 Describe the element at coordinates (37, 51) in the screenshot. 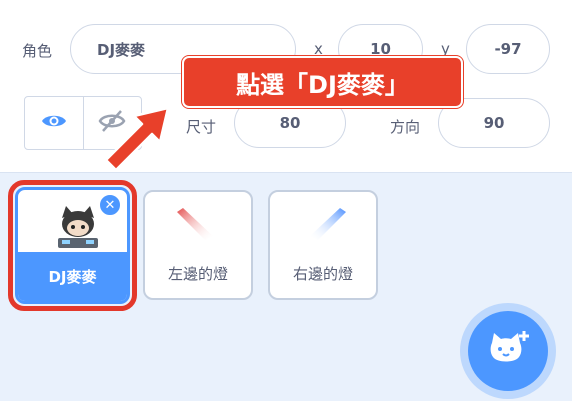

I see `sprite-label: 角色` at that location.